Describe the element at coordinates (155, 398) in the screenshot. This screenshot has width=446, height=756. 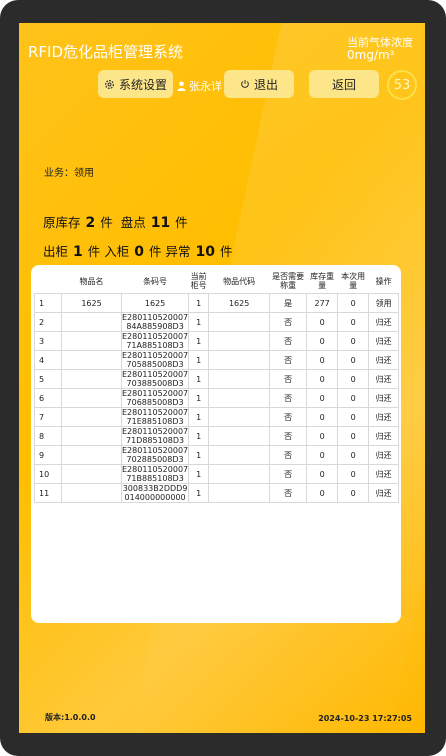
I see `cell-barcode: E280110520007 706885008D3` at that location.